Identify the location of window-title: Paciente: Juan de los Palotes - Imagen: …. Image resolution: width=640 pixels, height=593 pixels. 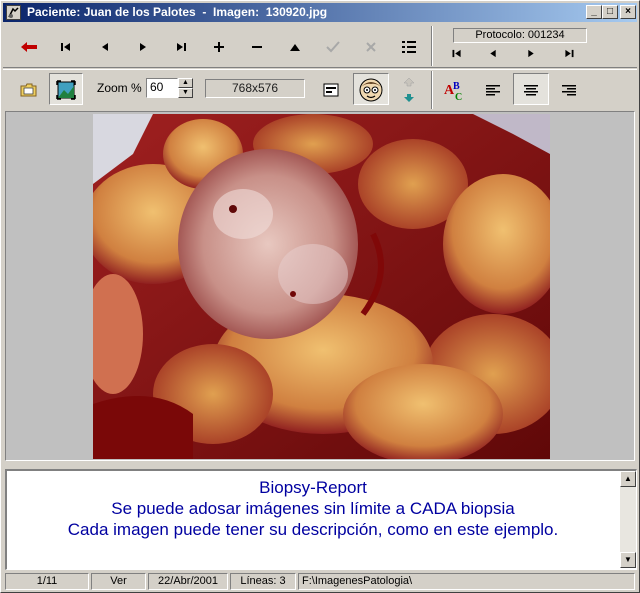
(177, 12).